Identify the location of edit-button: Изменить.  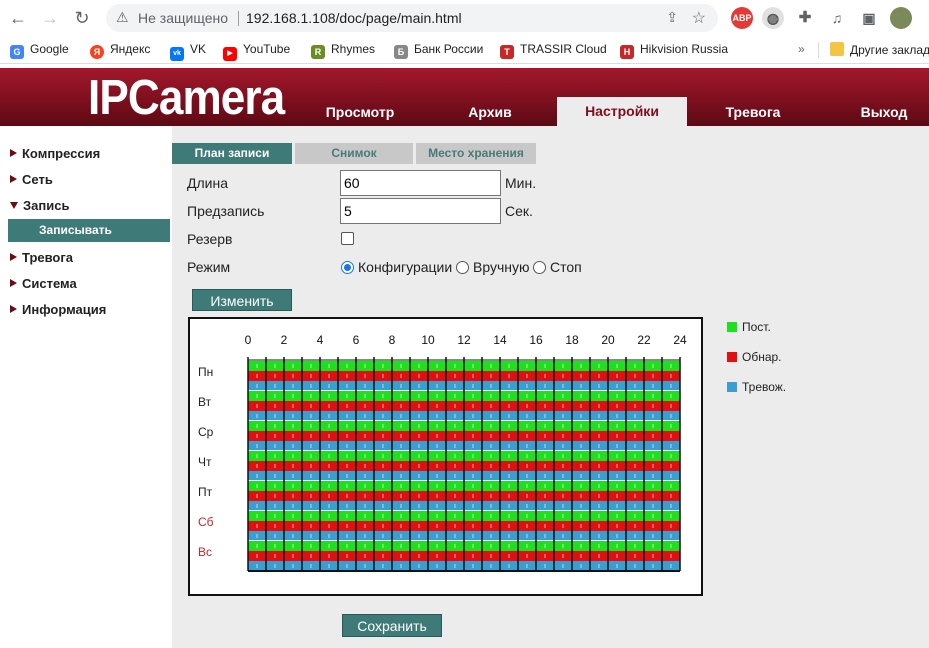
(242, 300).